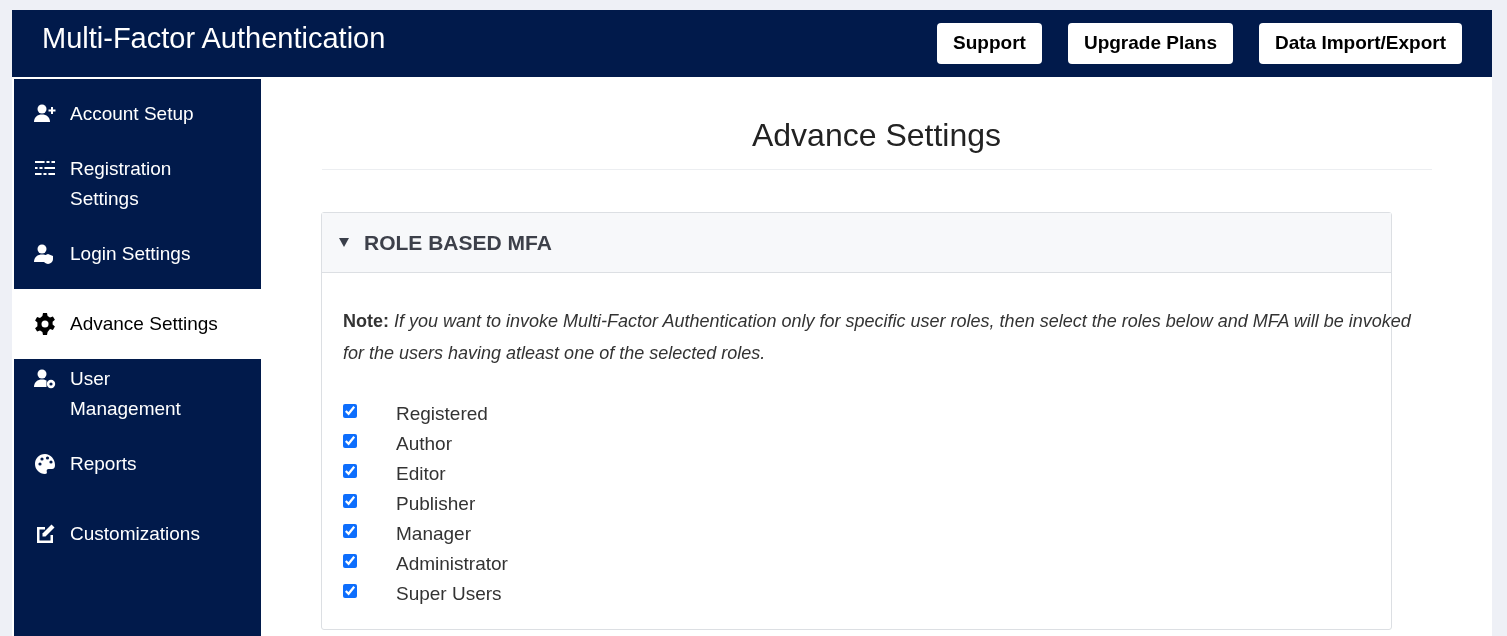 The width and height of the screenshot is (1507, 636). What do you see at coordinates (45, 114) in the screenshot?
I see `user-plus-icon` at bounding box center [45, 114].